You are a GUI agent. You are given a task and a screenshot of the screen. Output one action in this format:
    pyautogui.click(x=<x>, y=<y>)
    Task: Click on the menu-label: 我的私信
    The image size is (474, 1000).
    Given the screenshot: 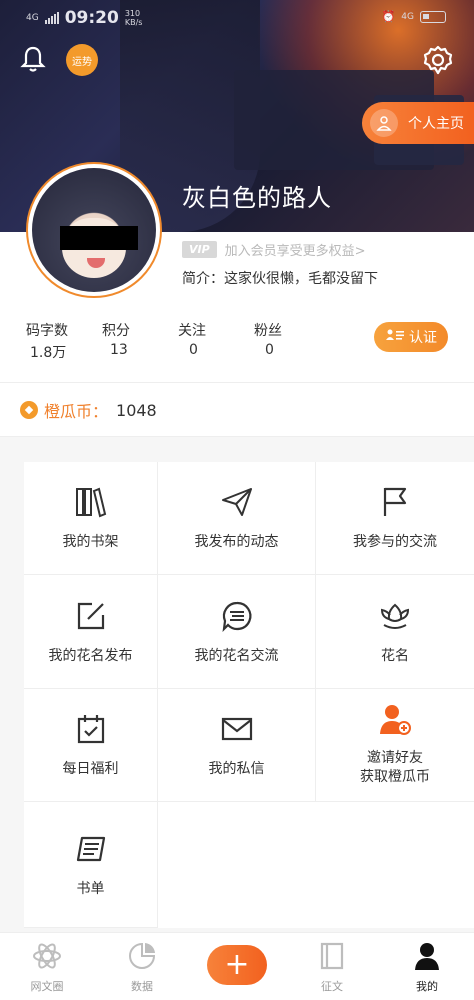 What is the action you would take?
    pyautogui.click(x=236, y=769)
    